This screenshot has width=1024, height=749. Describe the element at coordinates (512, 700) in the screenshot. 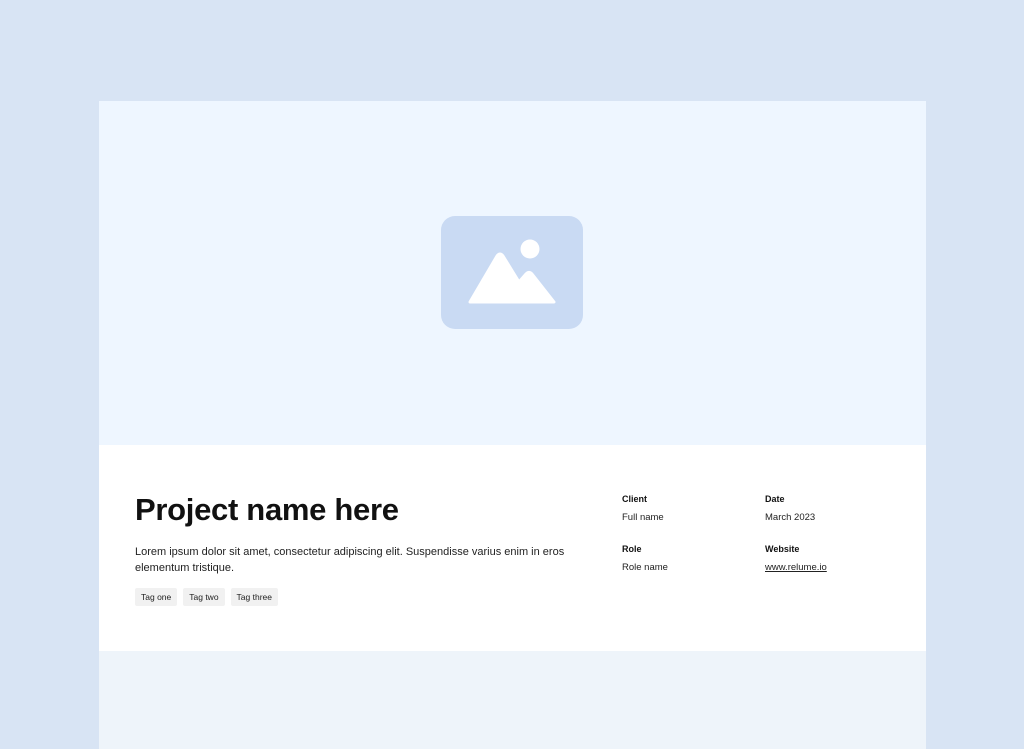

I see `next-section-preview` at that location.